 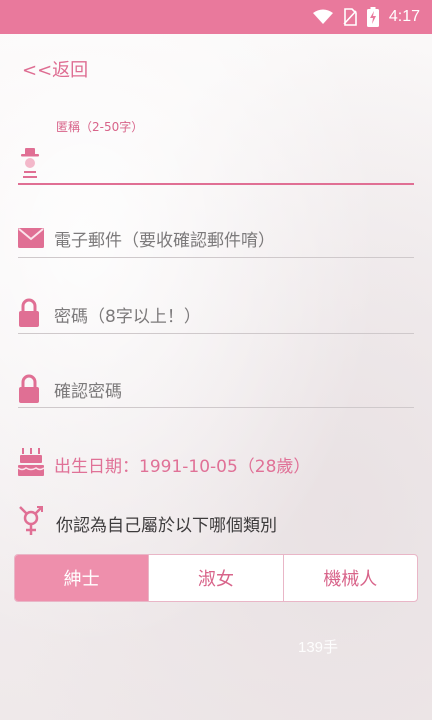 I want to click on gender-selector: 紳士 淑女 機械人, so click(x=216, y=578).